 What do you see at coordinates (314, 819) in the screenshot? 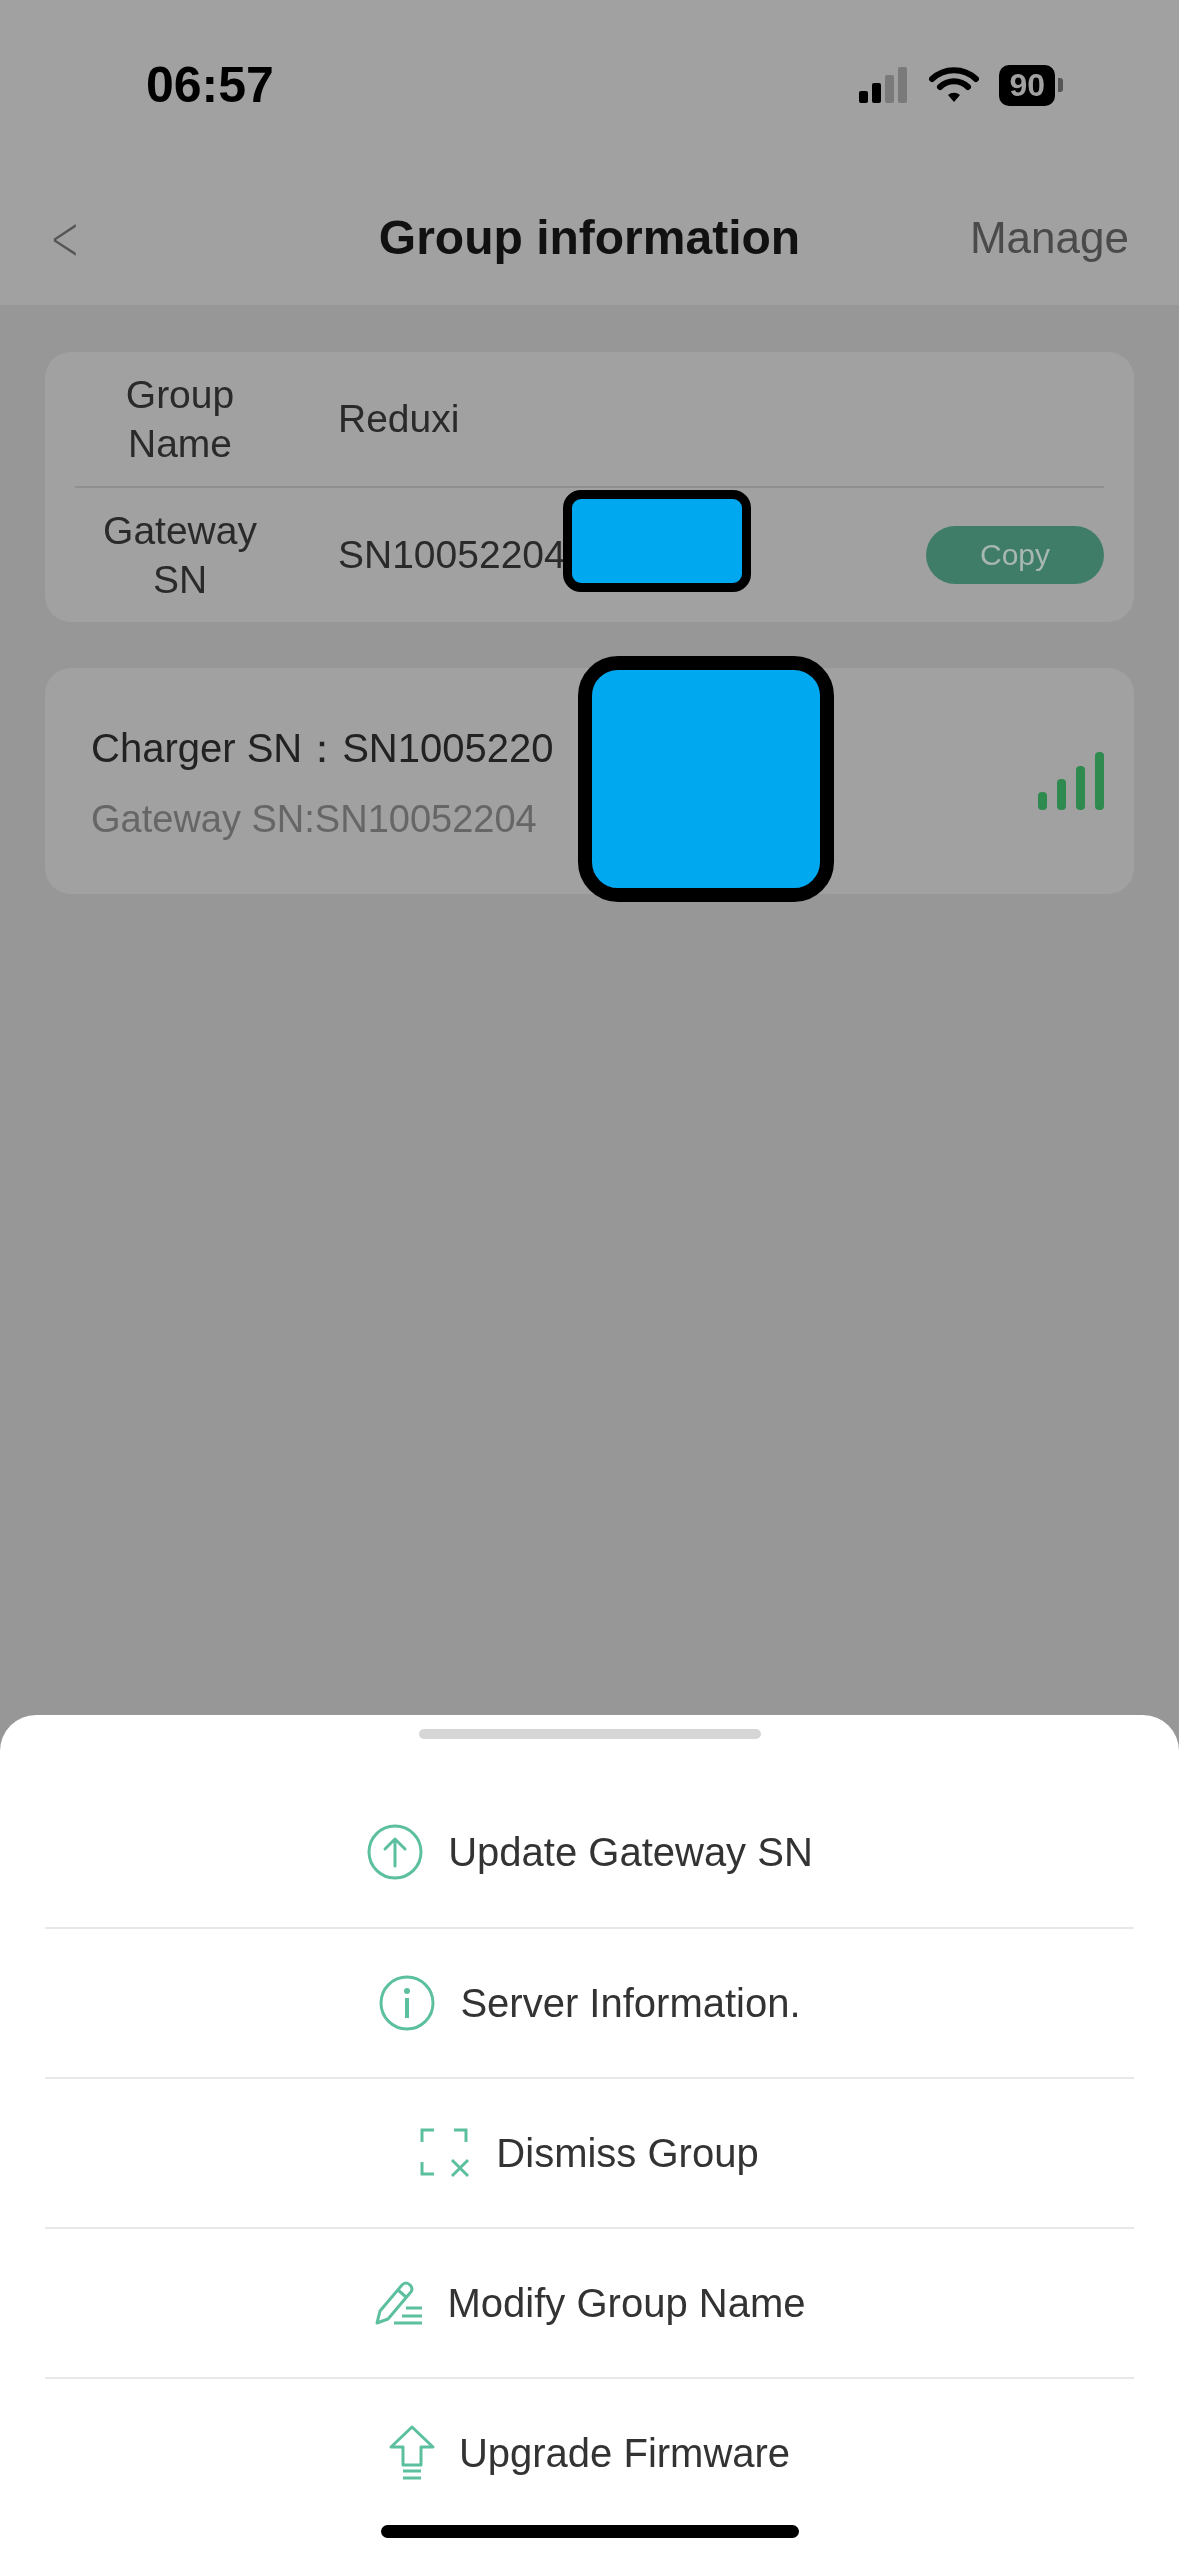
I see `gateway-sn: Gateway SN:SN10052204` at bounding box center [314, 819].